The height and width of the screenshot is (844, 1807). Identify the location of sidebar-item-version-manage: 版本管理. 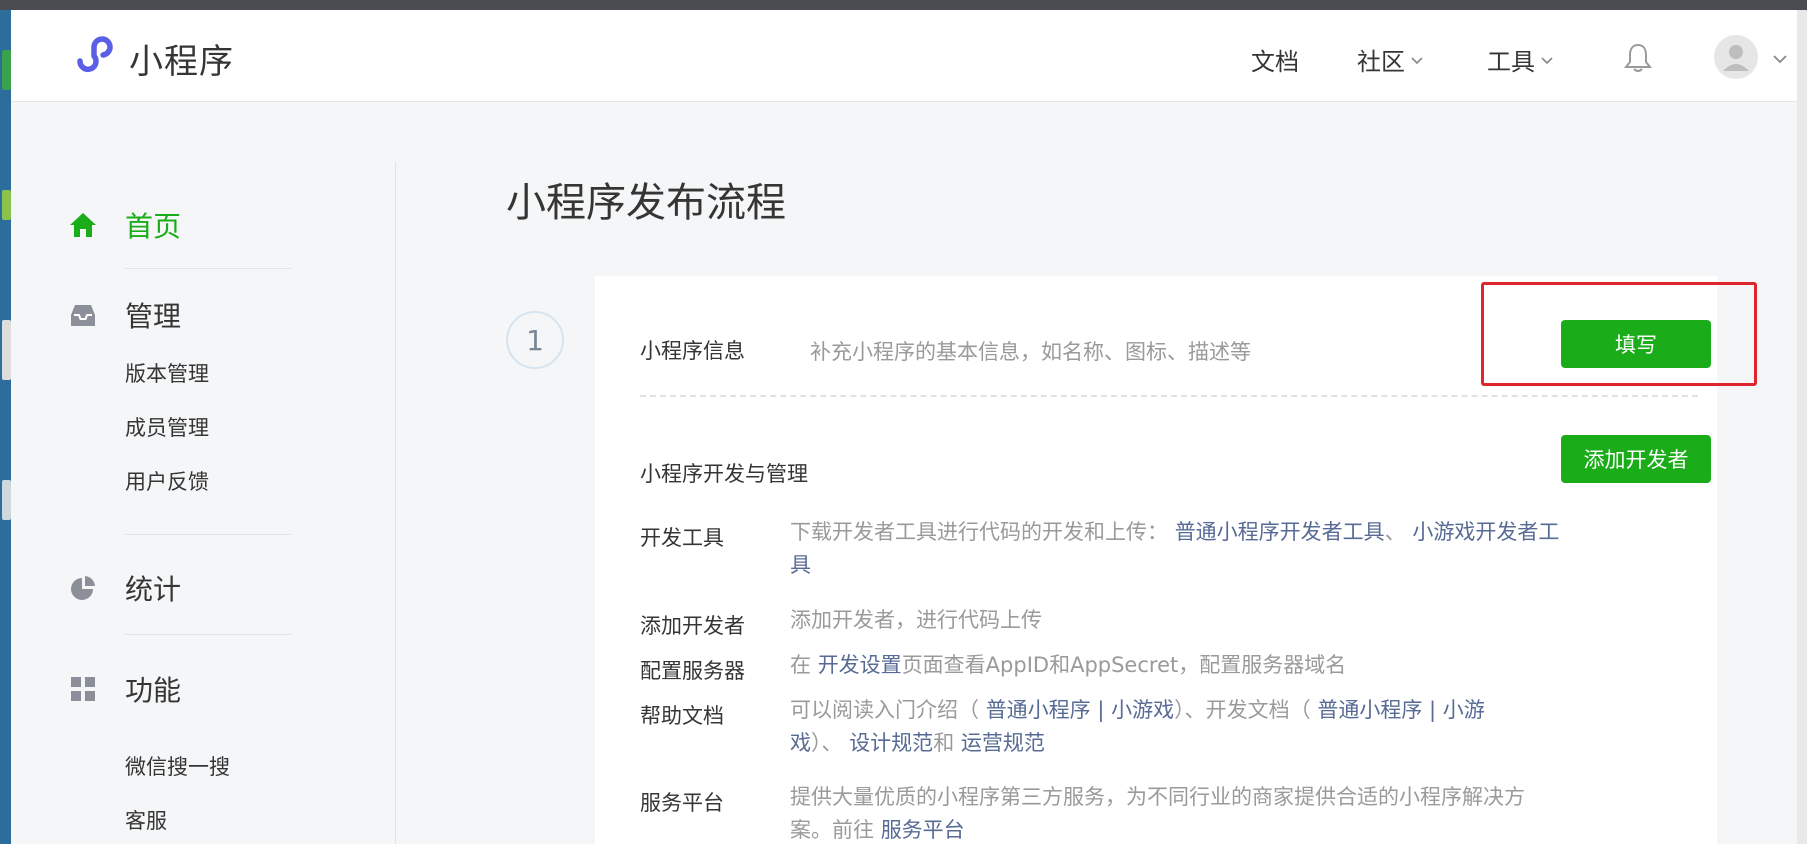
(167, 373).